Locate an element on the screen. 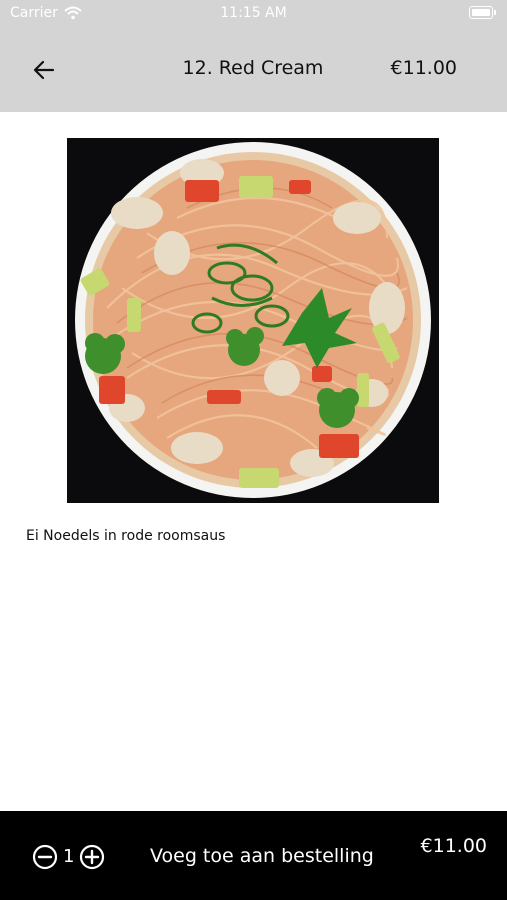 The width and height of the screenshot is (507, 900). quantity-value: 1 is located at coordinates (69, 856).